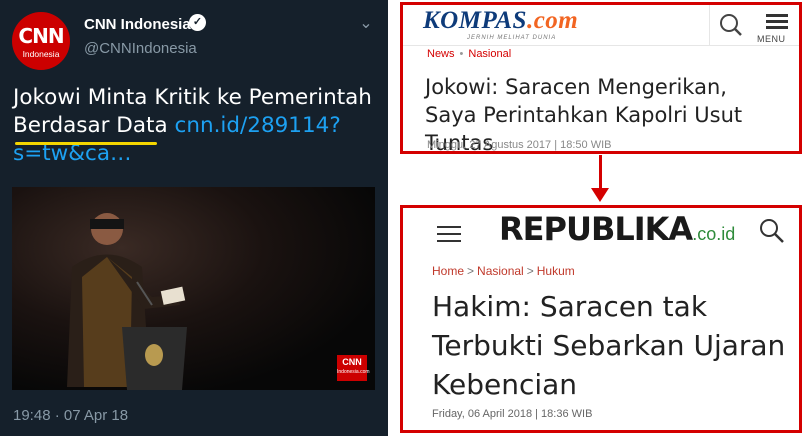 The height and width of the screenshot is (436, 804). What do you see at coordinates (353, 368) in the screenshot?
I see `photo-badge: CNN Indonesia.com` at bounding box center [353, 368].